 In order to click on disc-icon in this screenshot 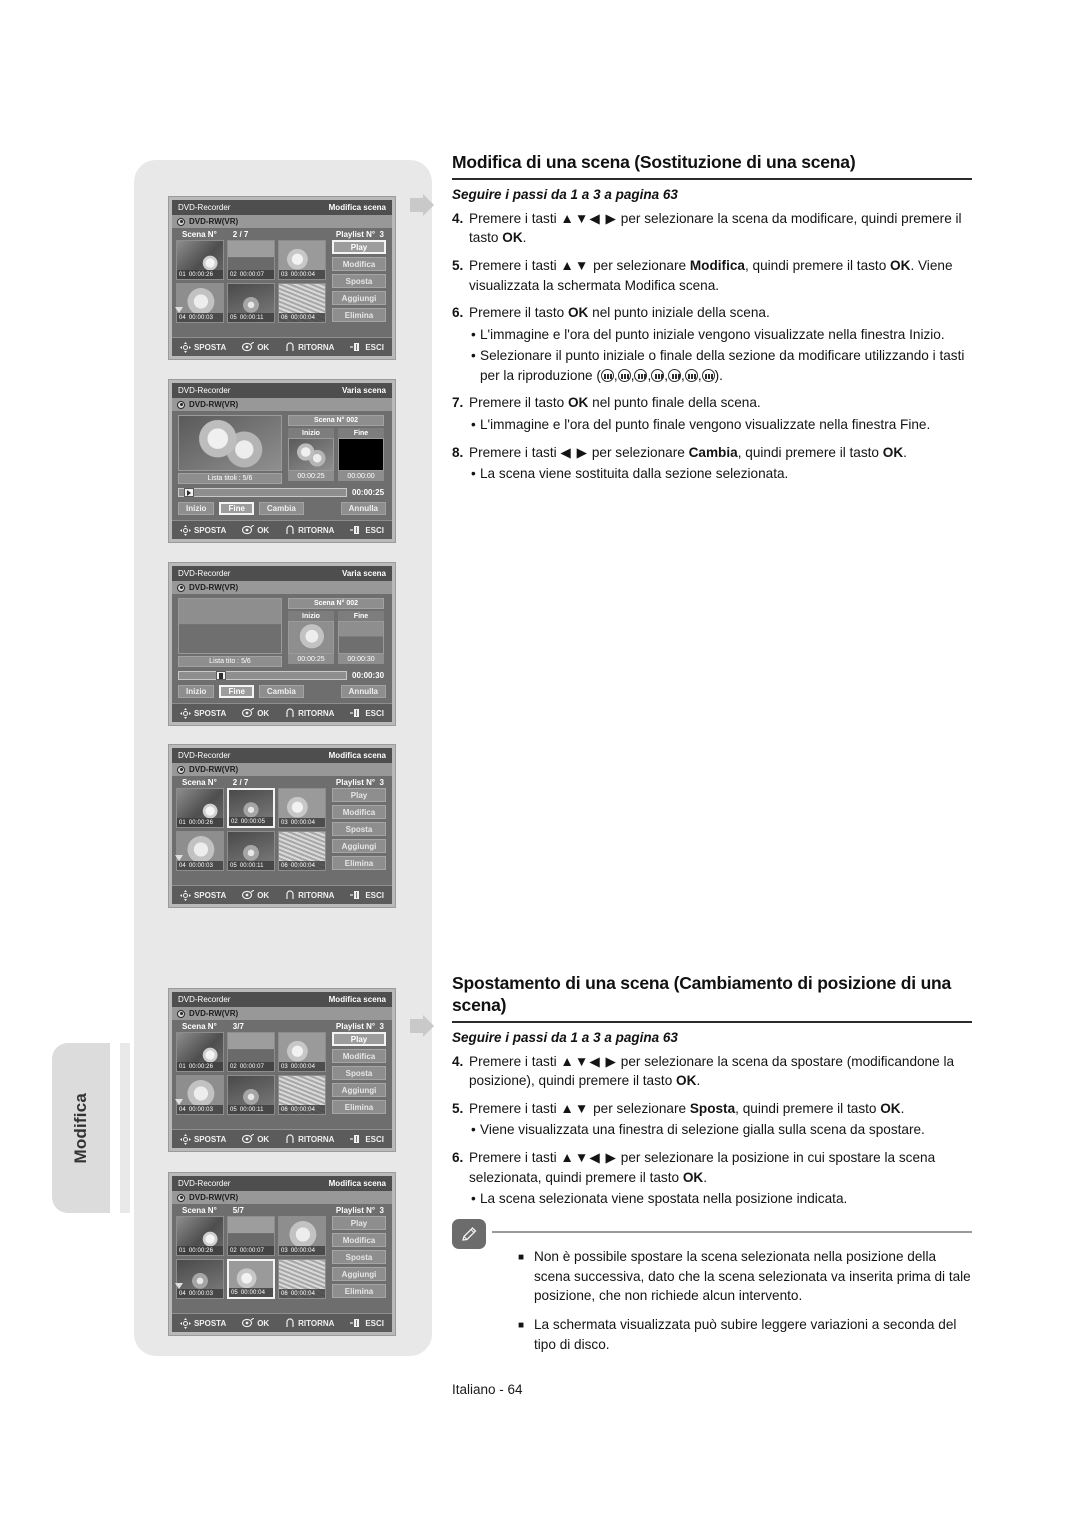, I will do `click(181, 587)`.